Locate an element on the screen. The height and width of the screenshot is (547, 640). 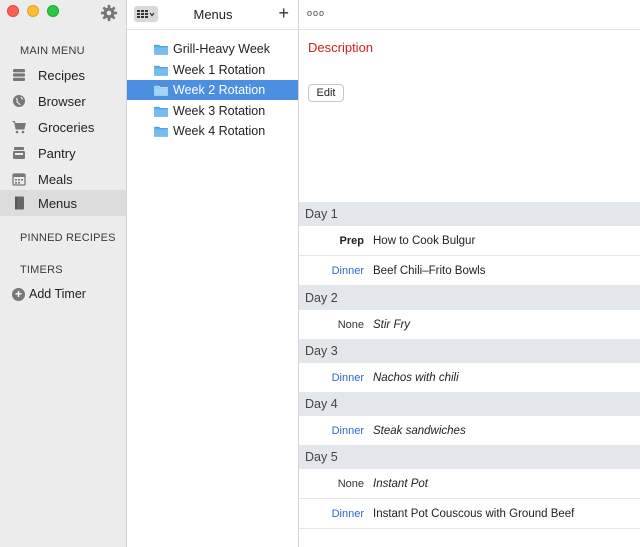
pantry-icon is located at coordinates (19, 153).